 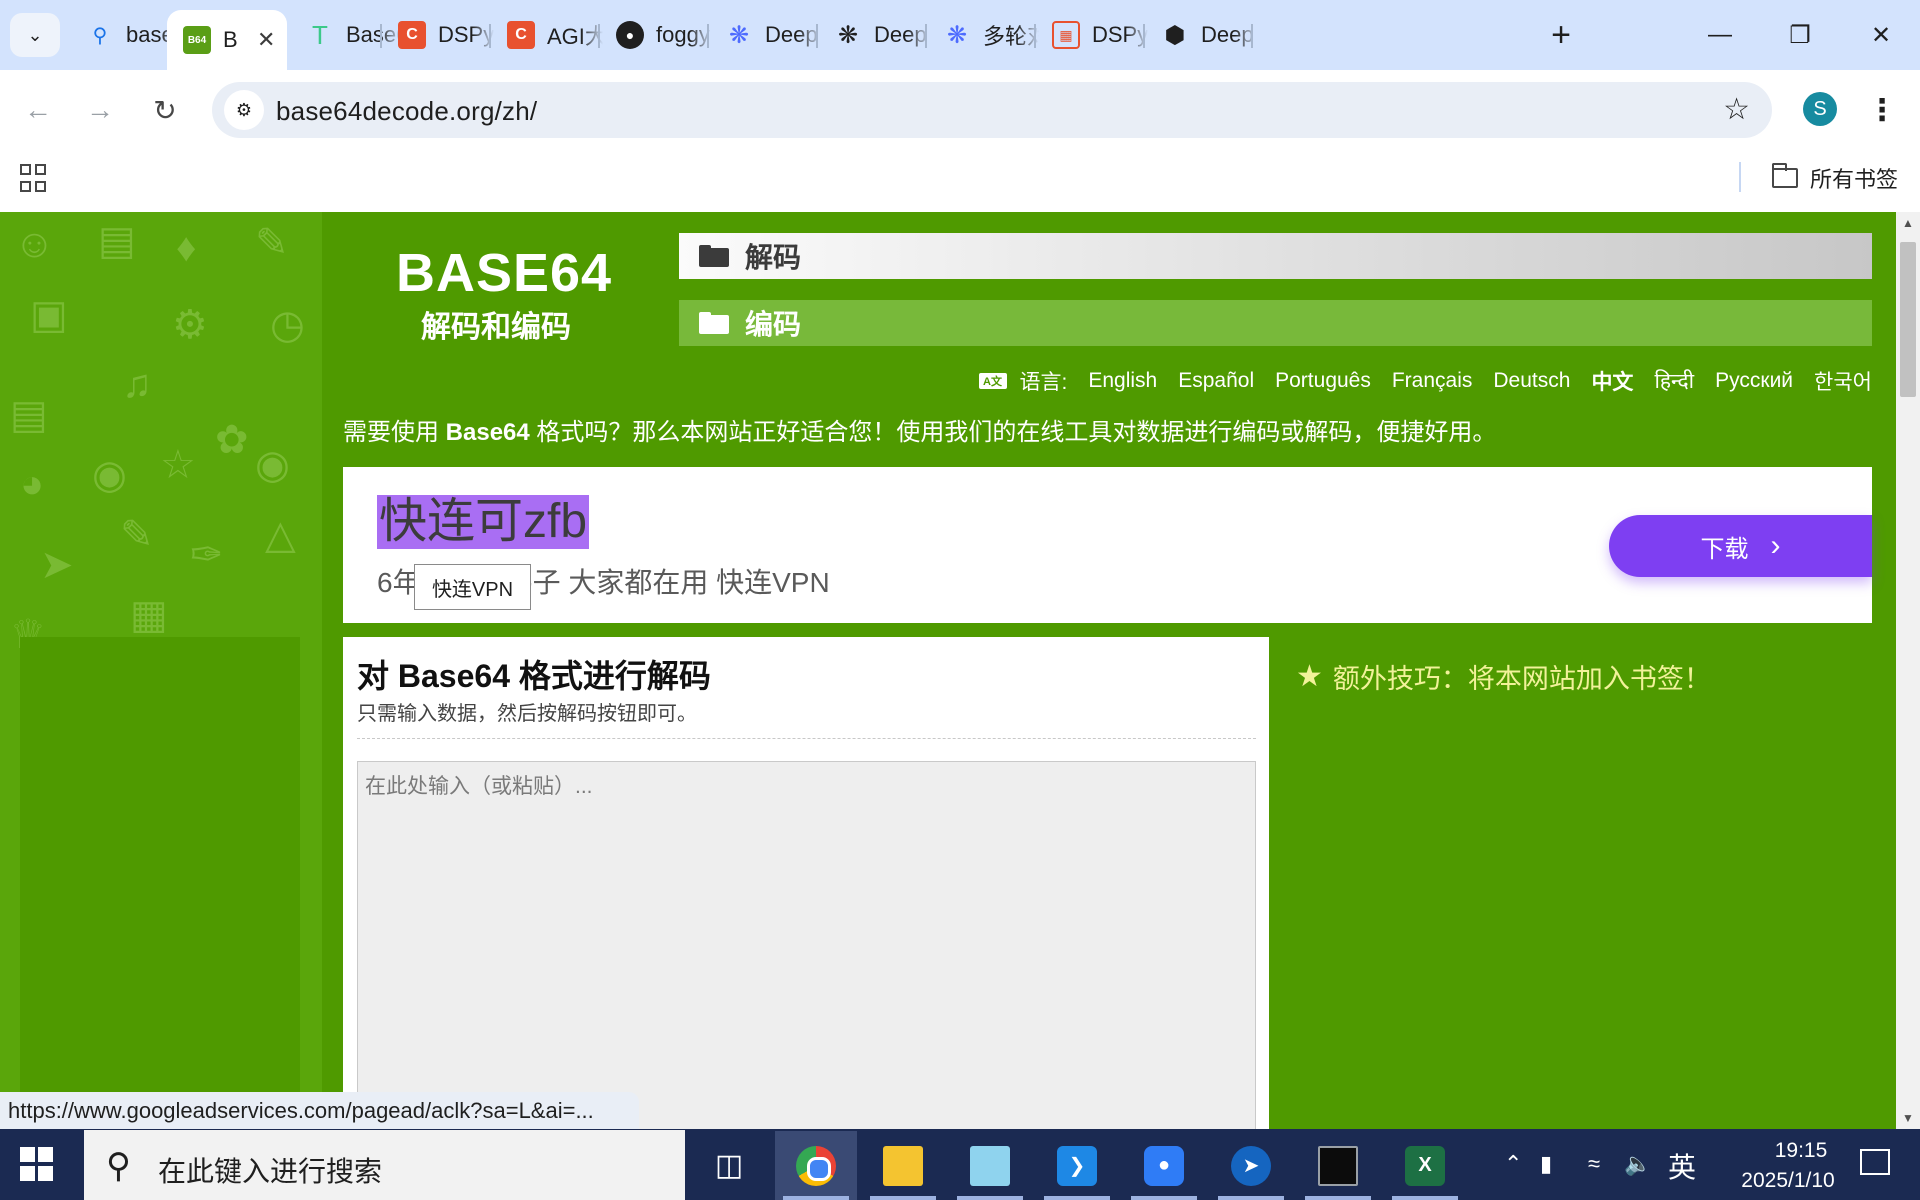 I want to click on c-favicon-icon: C, so click(x=521, y=35).